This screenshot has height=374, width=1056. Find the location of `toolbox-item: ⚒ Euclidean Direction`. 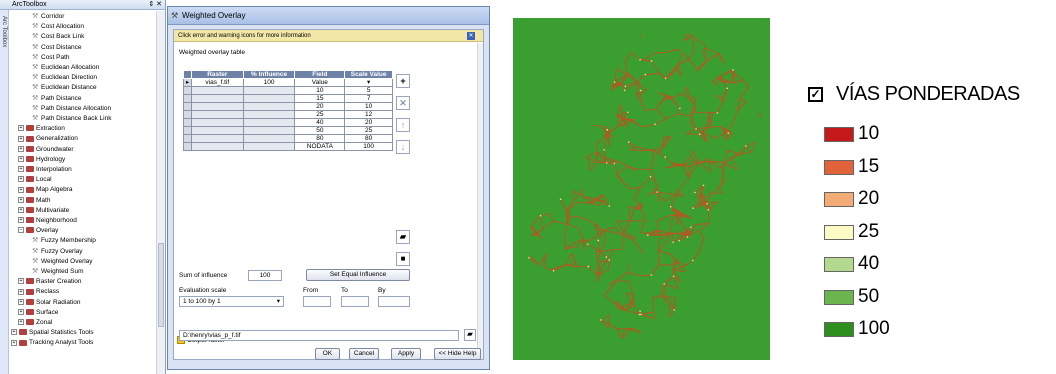

toolbox-item: ⚒ Euclidean Direction is located at coordinates (64, 77).